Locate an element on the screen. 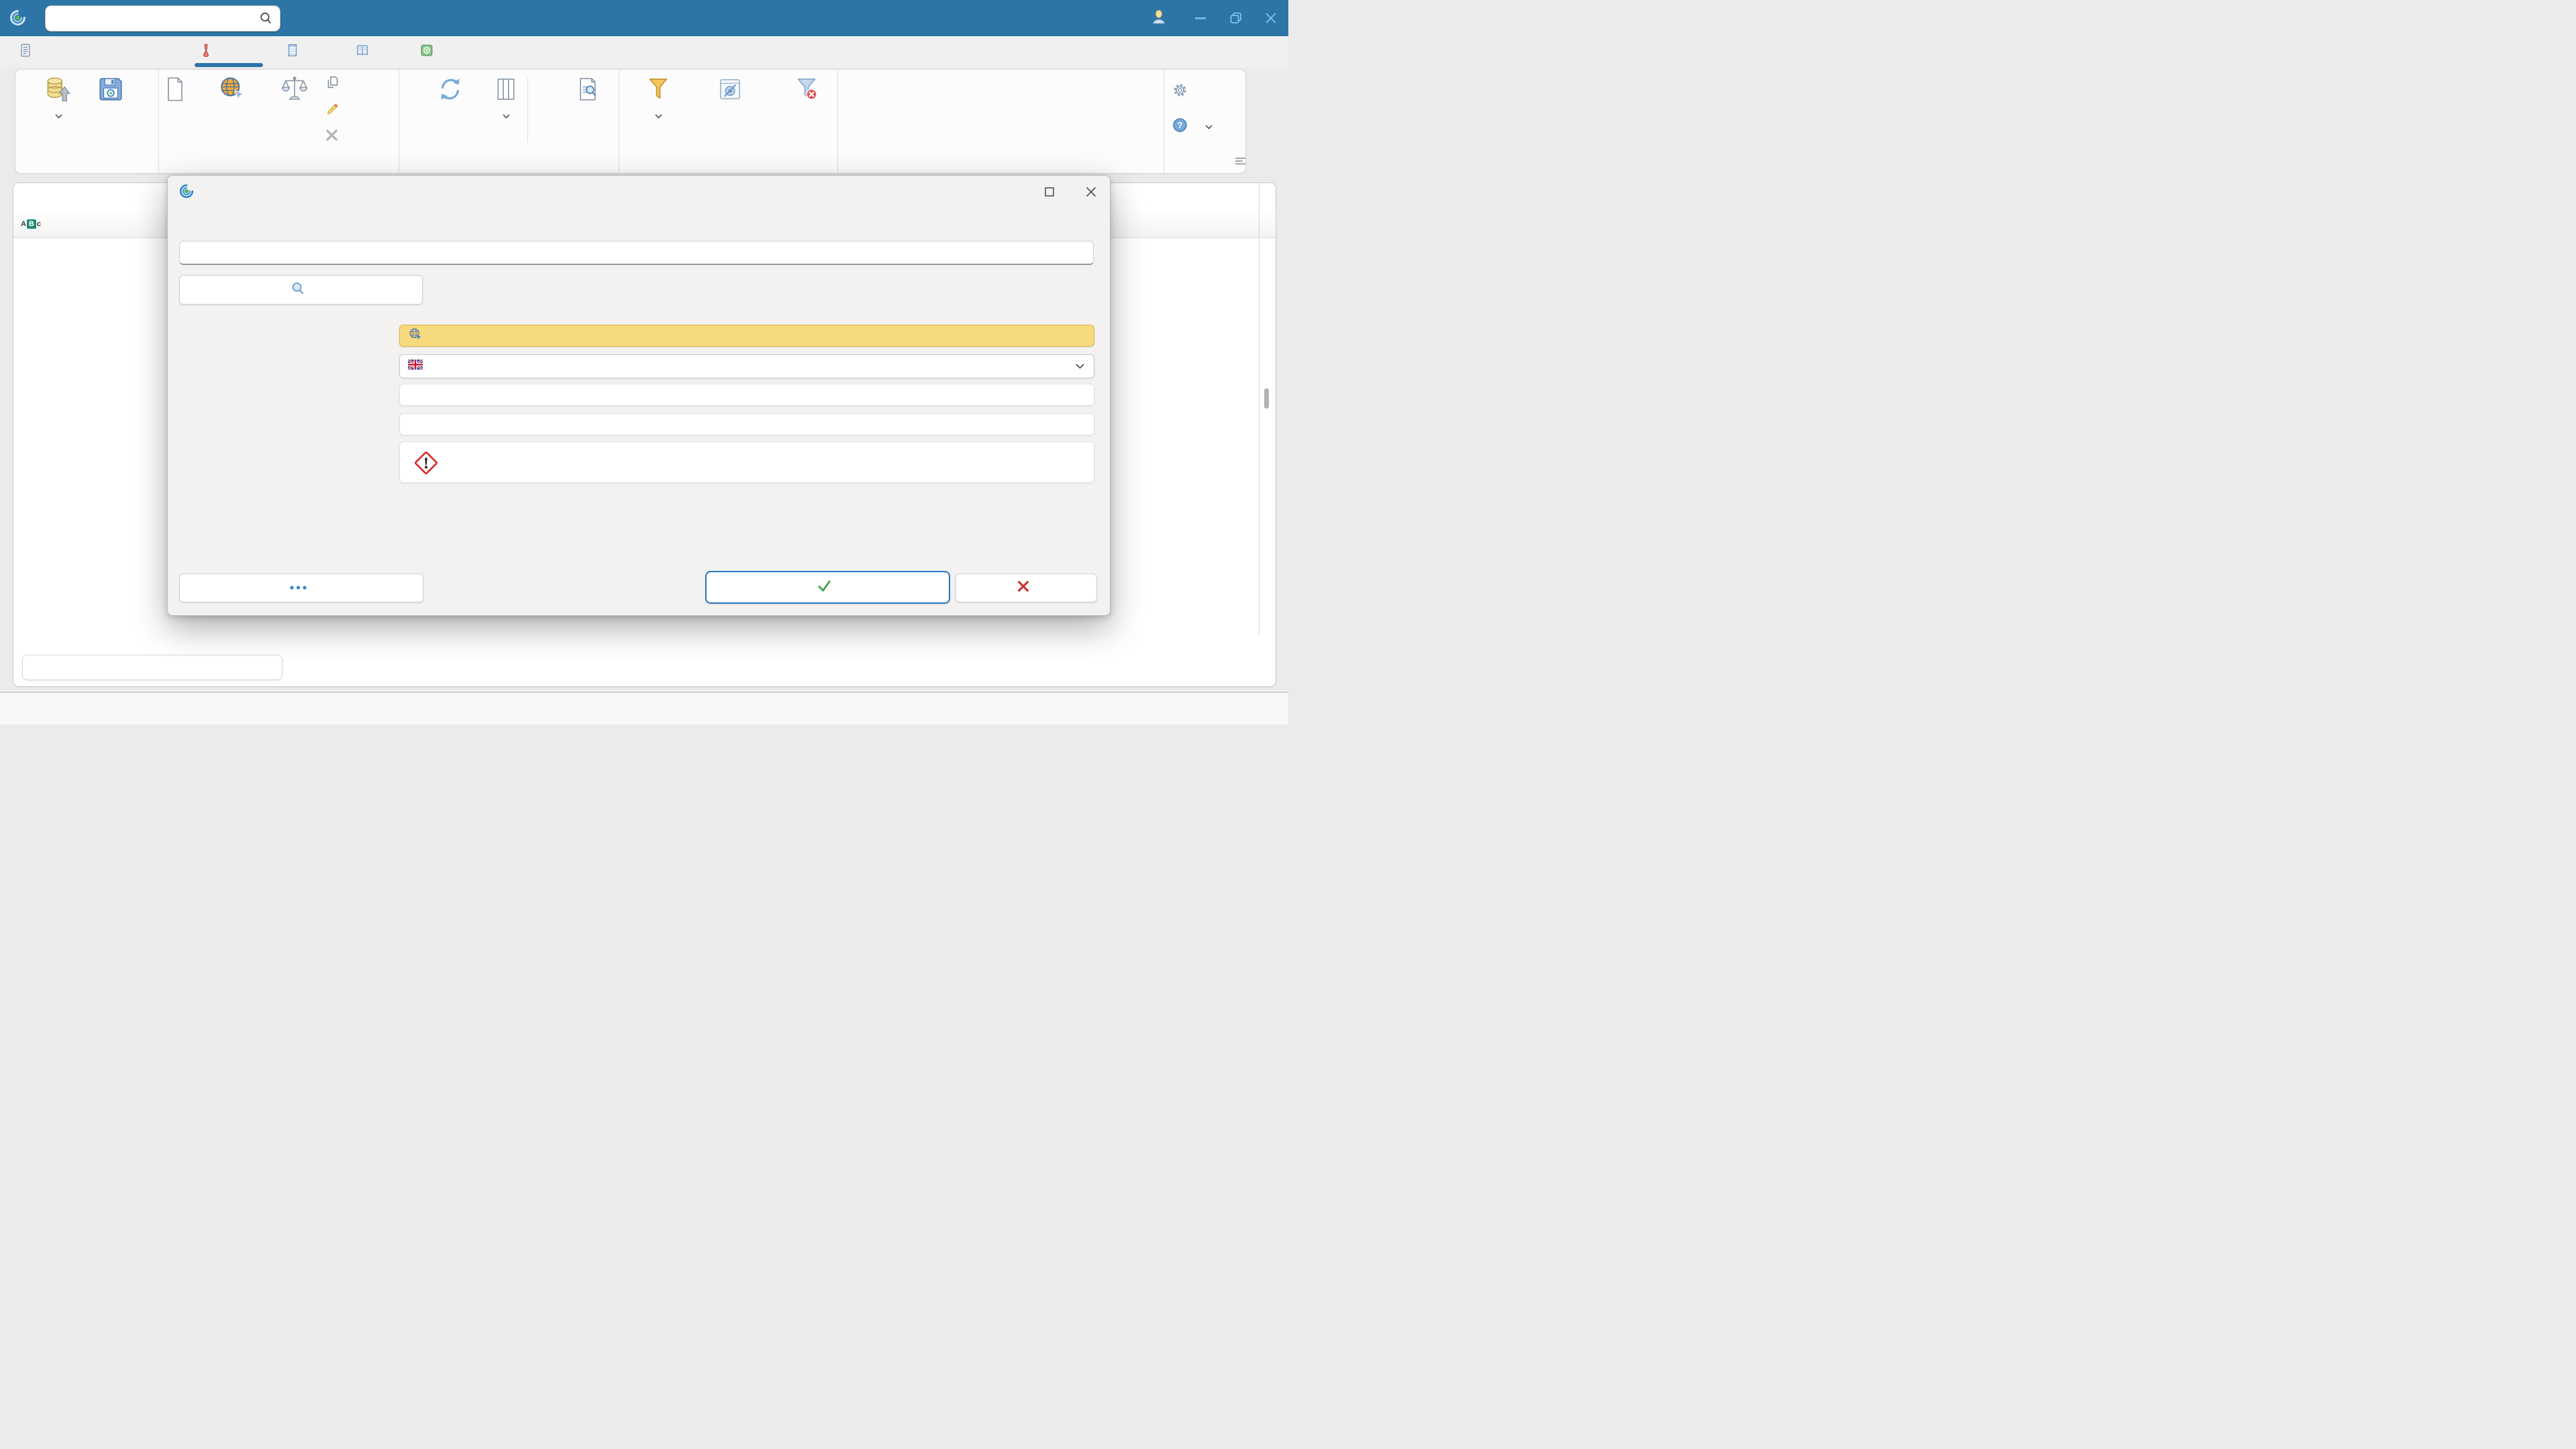  pencil-icon is located at coordinates (332, 110).